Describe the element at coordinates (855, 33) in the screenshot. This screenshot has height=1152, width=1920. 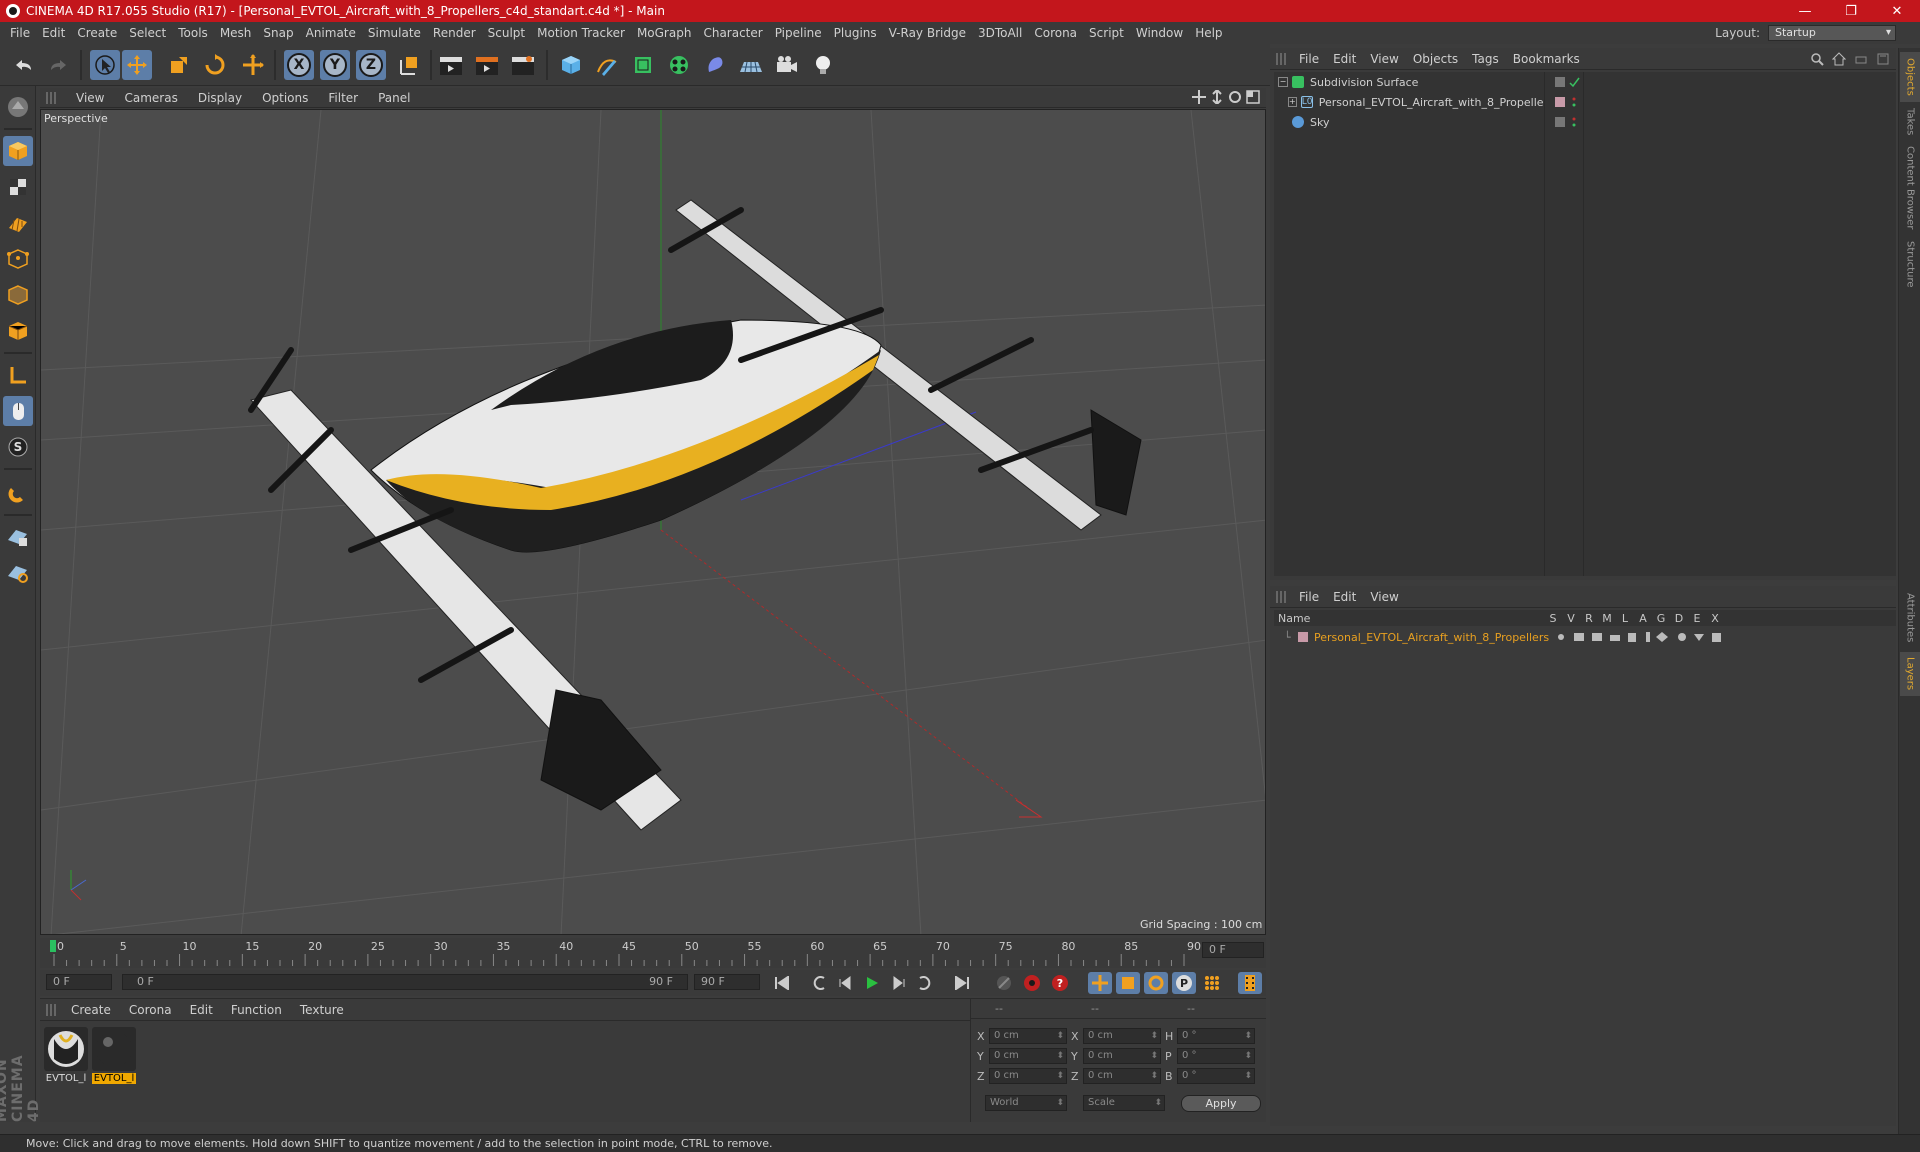
I see `menu-plugins: Plugins` at that location.